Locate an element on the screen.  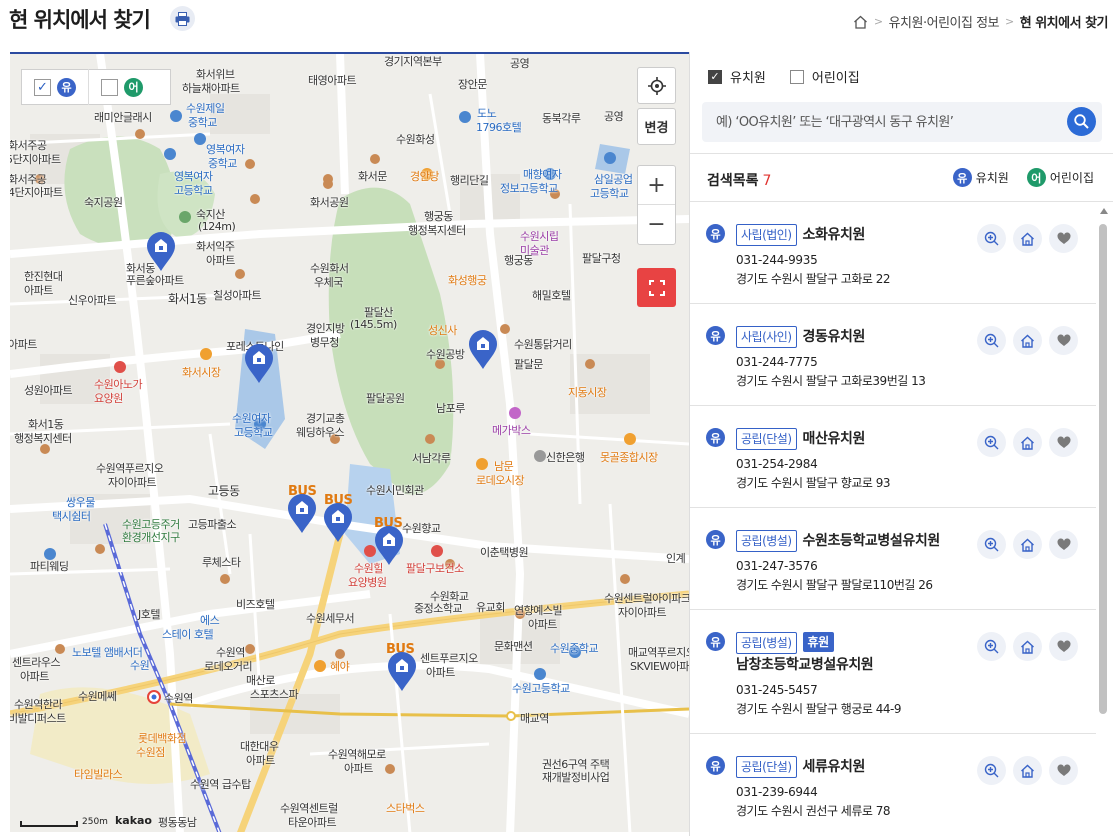
item-name: 남창초등학교병설유치원 is located at coordinates (805, 665).